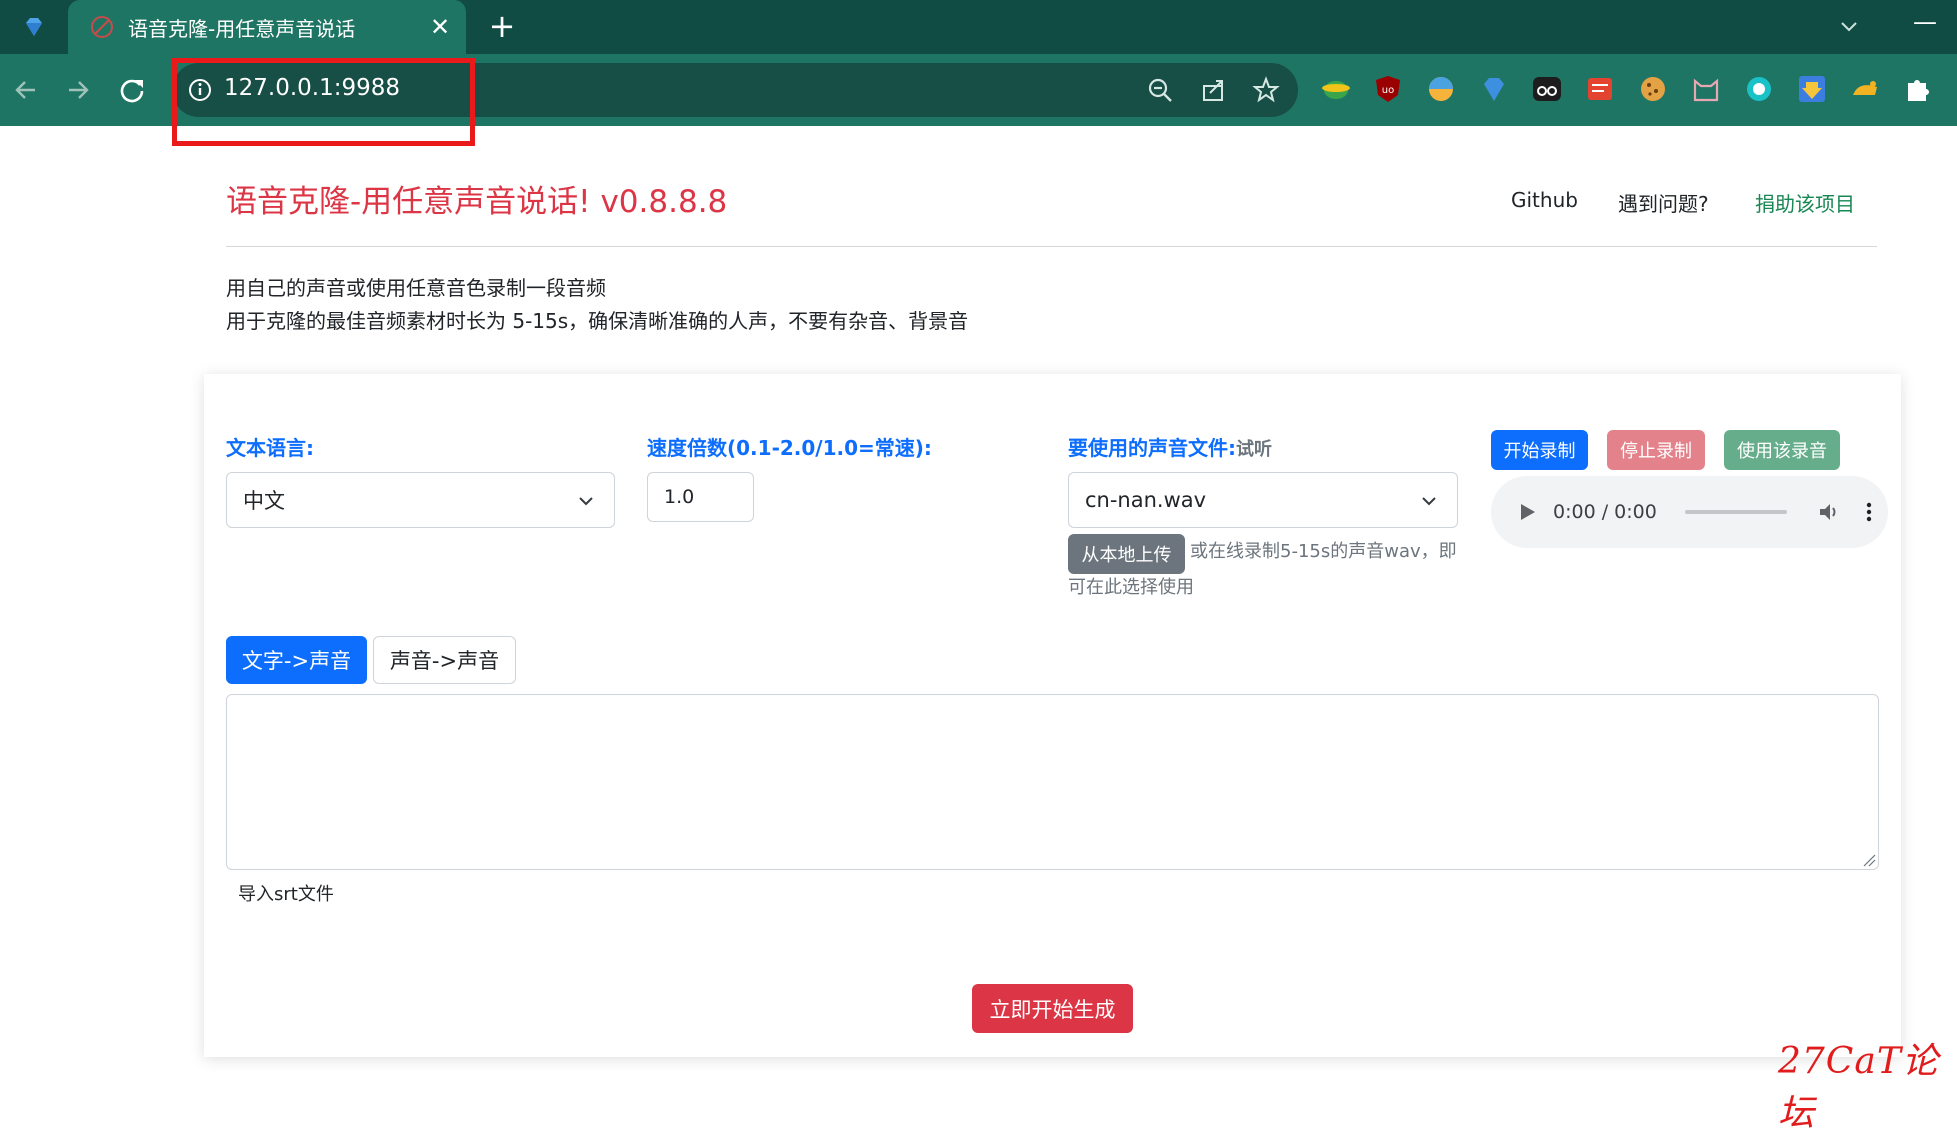 The height and width of the screenshot is (1136, 1957). Describe the element at coordinates (978, 27) in the screenshot. I see `browser-tab-bar: 语音克隆-用任意声音说话 ✕ + —` at that location.